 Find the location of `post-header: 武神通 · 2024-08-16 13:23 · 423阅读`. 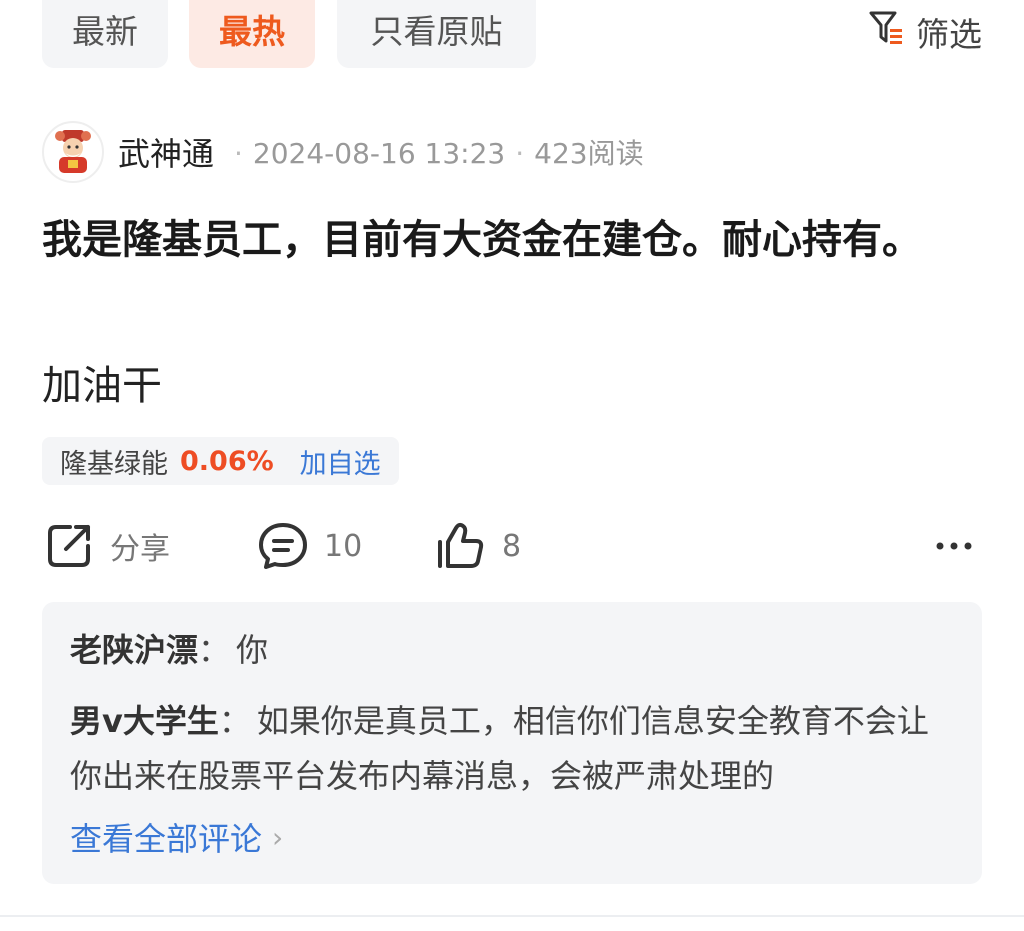

post-header: 武神通 · 2024-08-16 13:23 · 423阅读 is located at coordinates (343, 152).